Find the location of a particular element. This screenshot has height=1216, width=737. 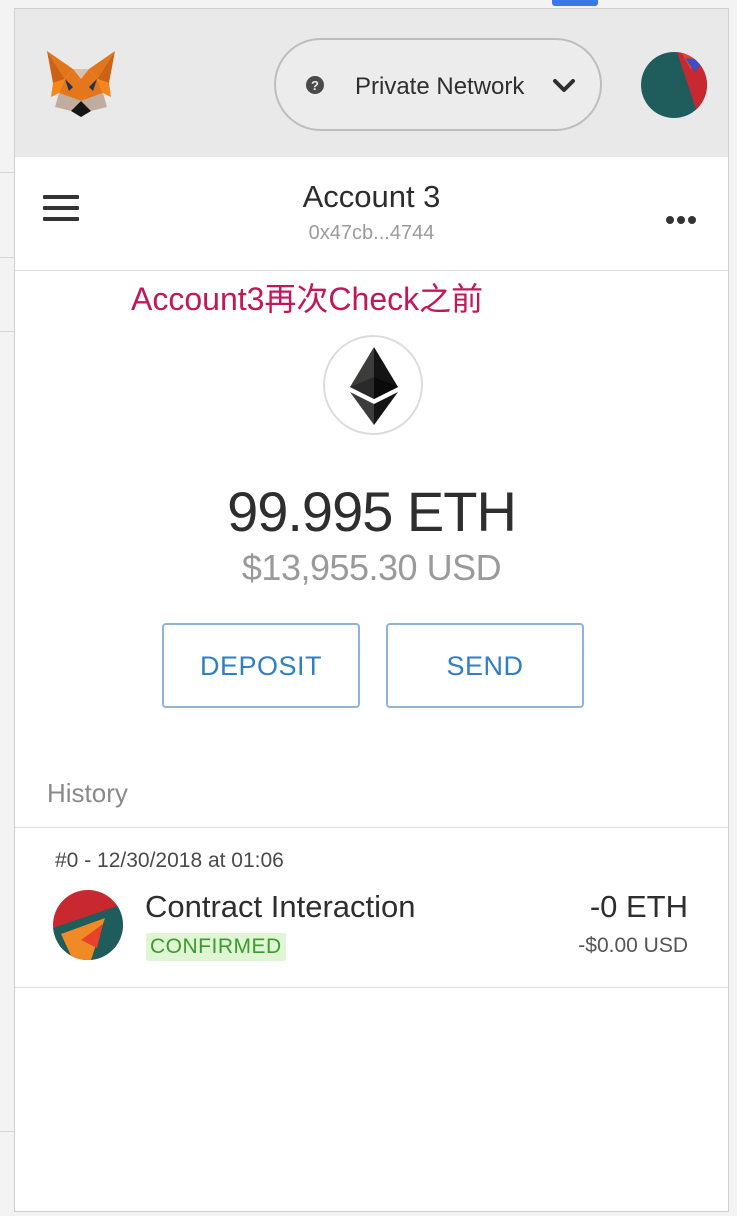

balance-usd: $13,955.30 USD is located at coordinates (371, 567).